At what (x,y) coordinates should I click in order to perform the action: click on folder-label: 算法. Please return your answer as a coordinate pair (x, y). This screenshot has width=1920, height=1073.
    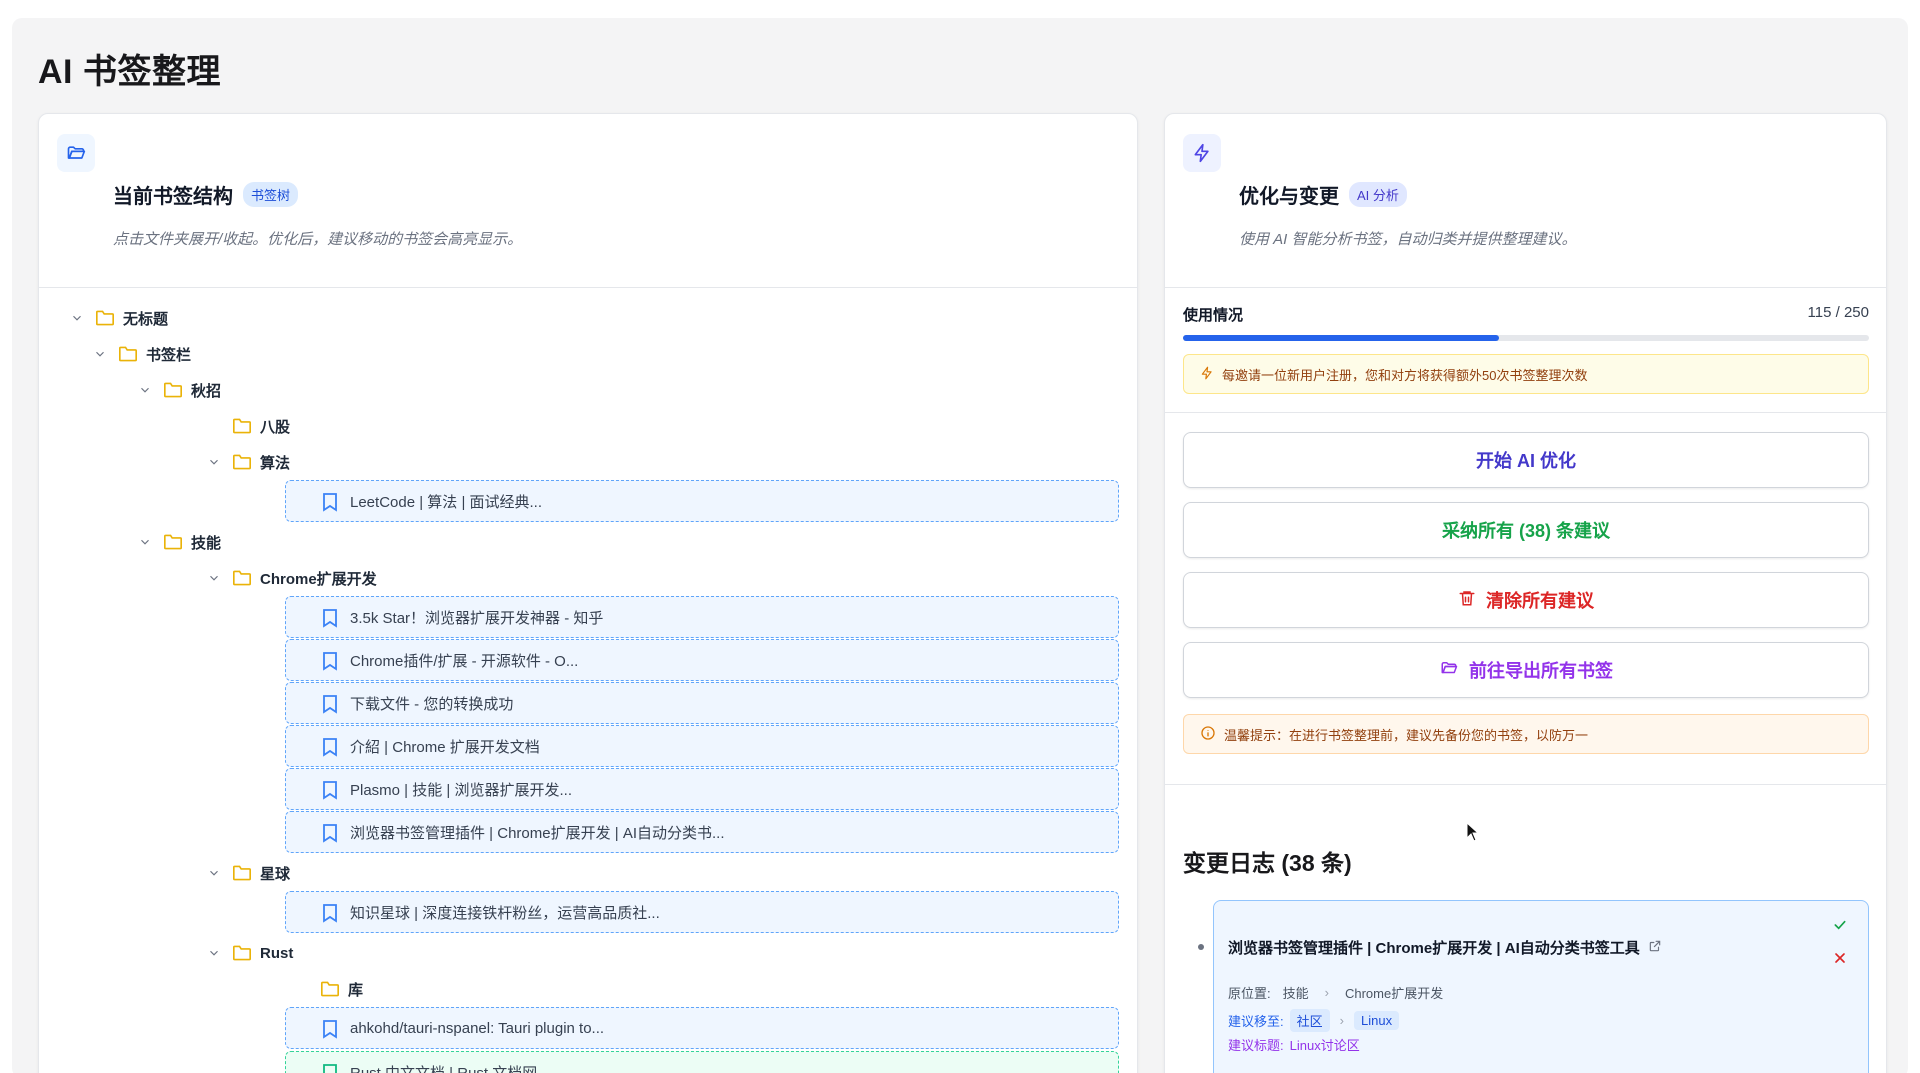
    Looking at the image, I should click on (275, 463).